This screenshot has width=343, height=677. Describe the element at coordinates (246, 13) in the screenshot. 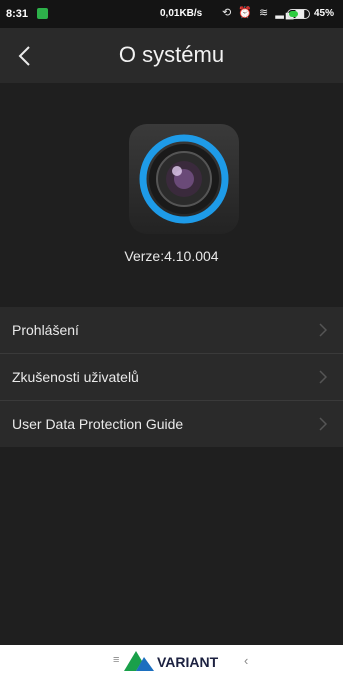

I see `alarm-icon: ⏰` at that location.